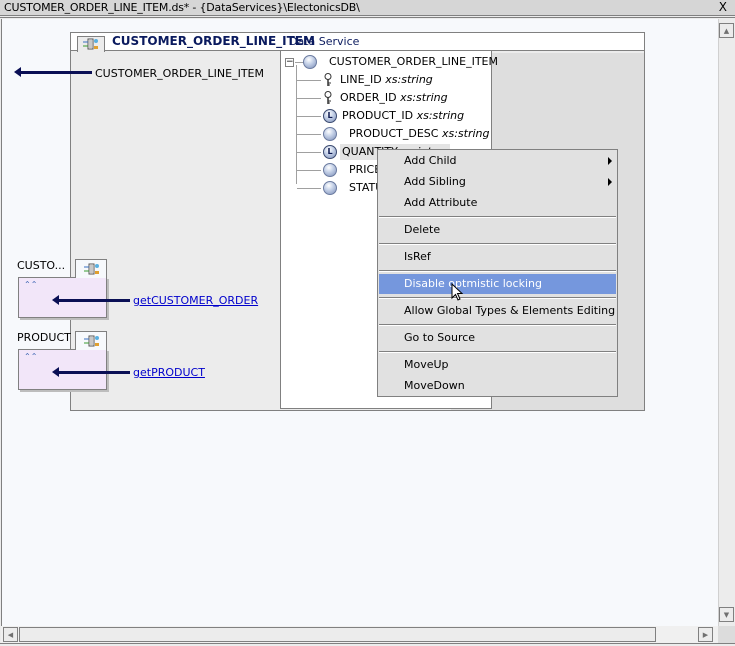 Image resolution: width=735 pixels, height=646 pixels. I want to click on dependency-link: getPRODUCT, so click(169, 372).